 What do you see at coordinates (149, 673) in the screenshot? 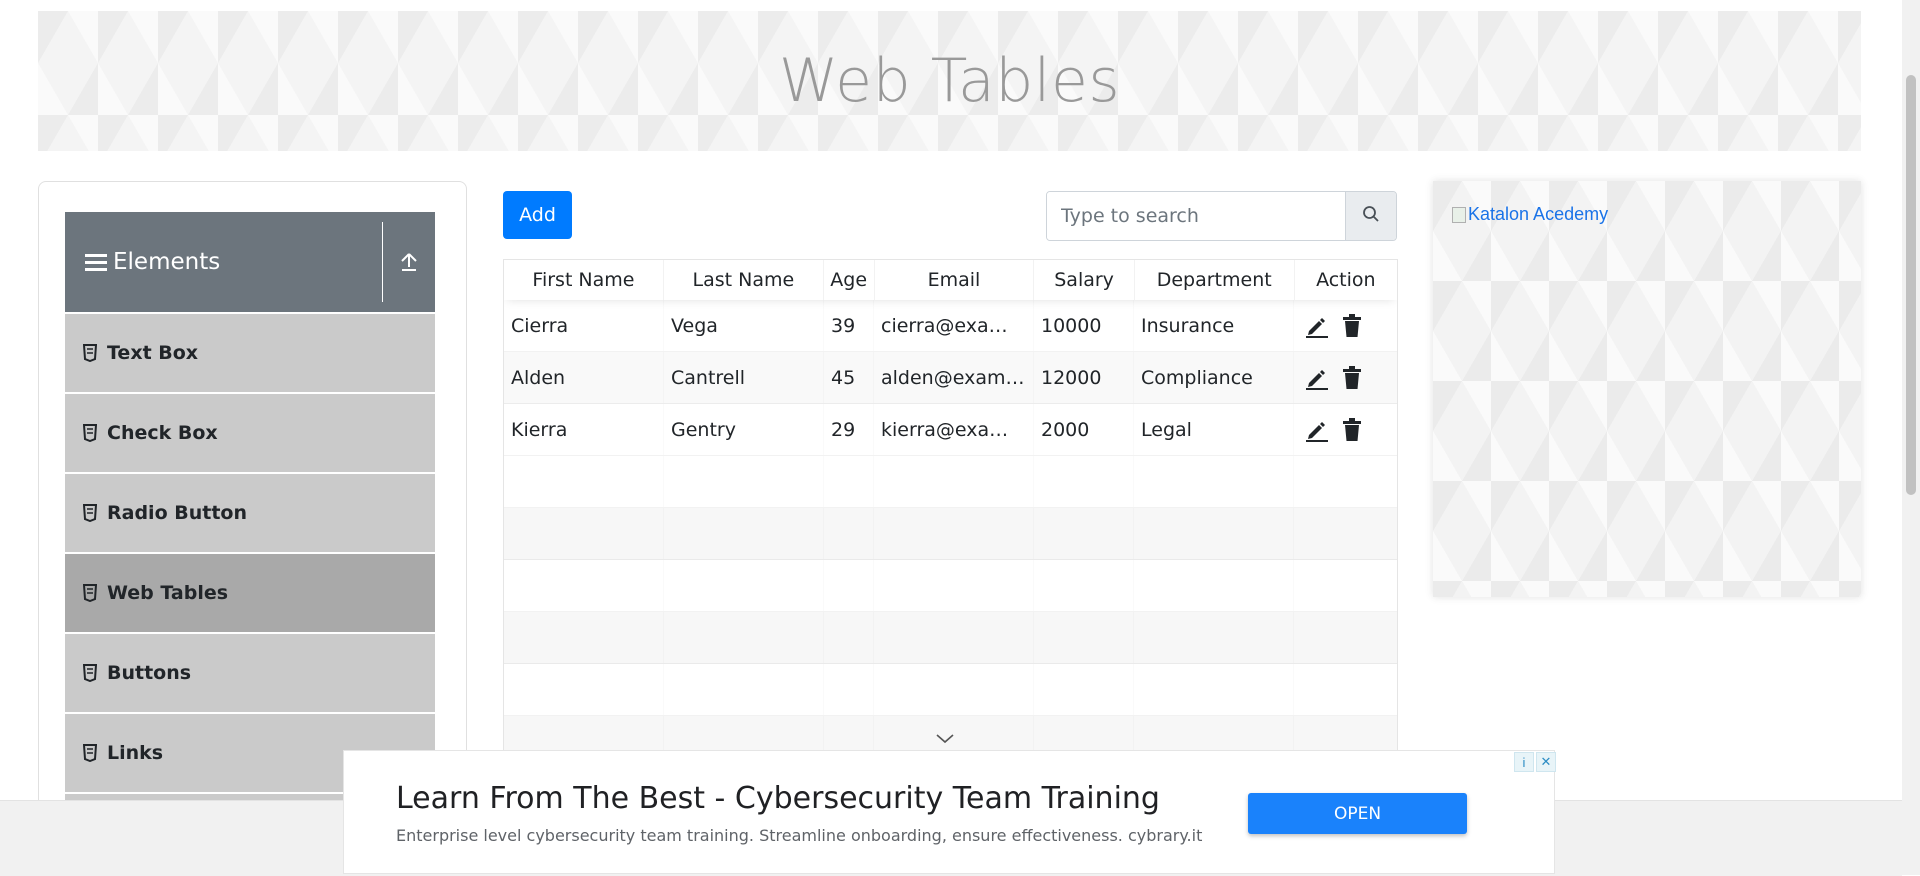
I see `sidebar-item-label: Buttons` at bounding box center [149, 673].